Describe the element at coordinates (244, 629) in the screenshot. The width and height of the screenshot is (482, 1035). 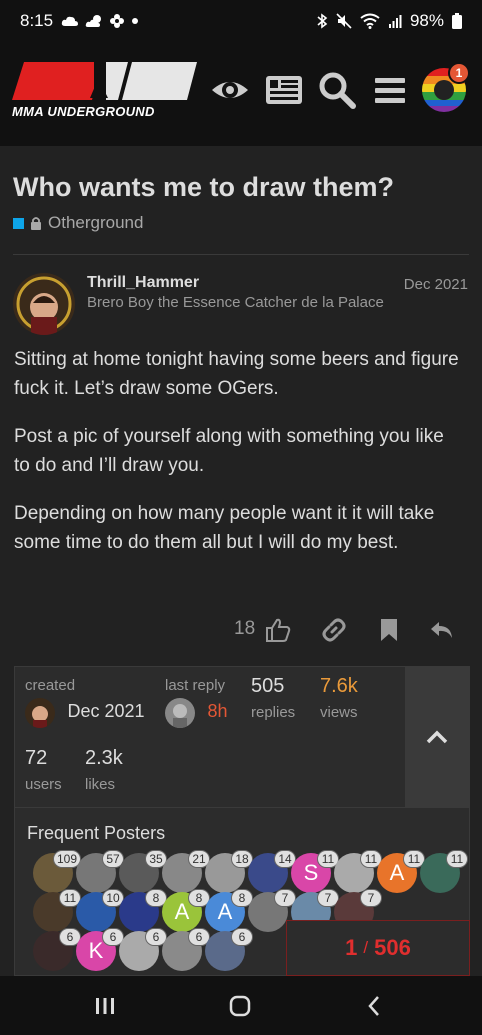
I see `like-count: 18` at that location.